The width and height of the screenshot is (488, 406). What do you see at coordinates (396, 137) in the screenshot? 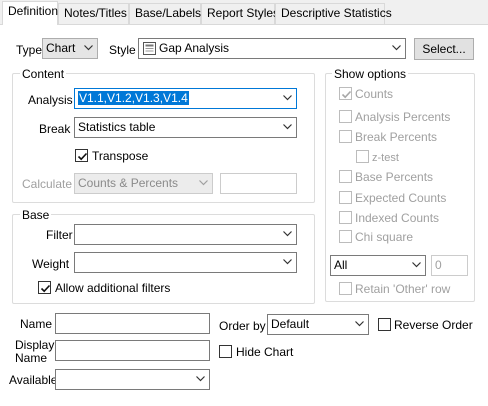
I see `break-percents-label: Break Percents` at bounding box center [396, 137].